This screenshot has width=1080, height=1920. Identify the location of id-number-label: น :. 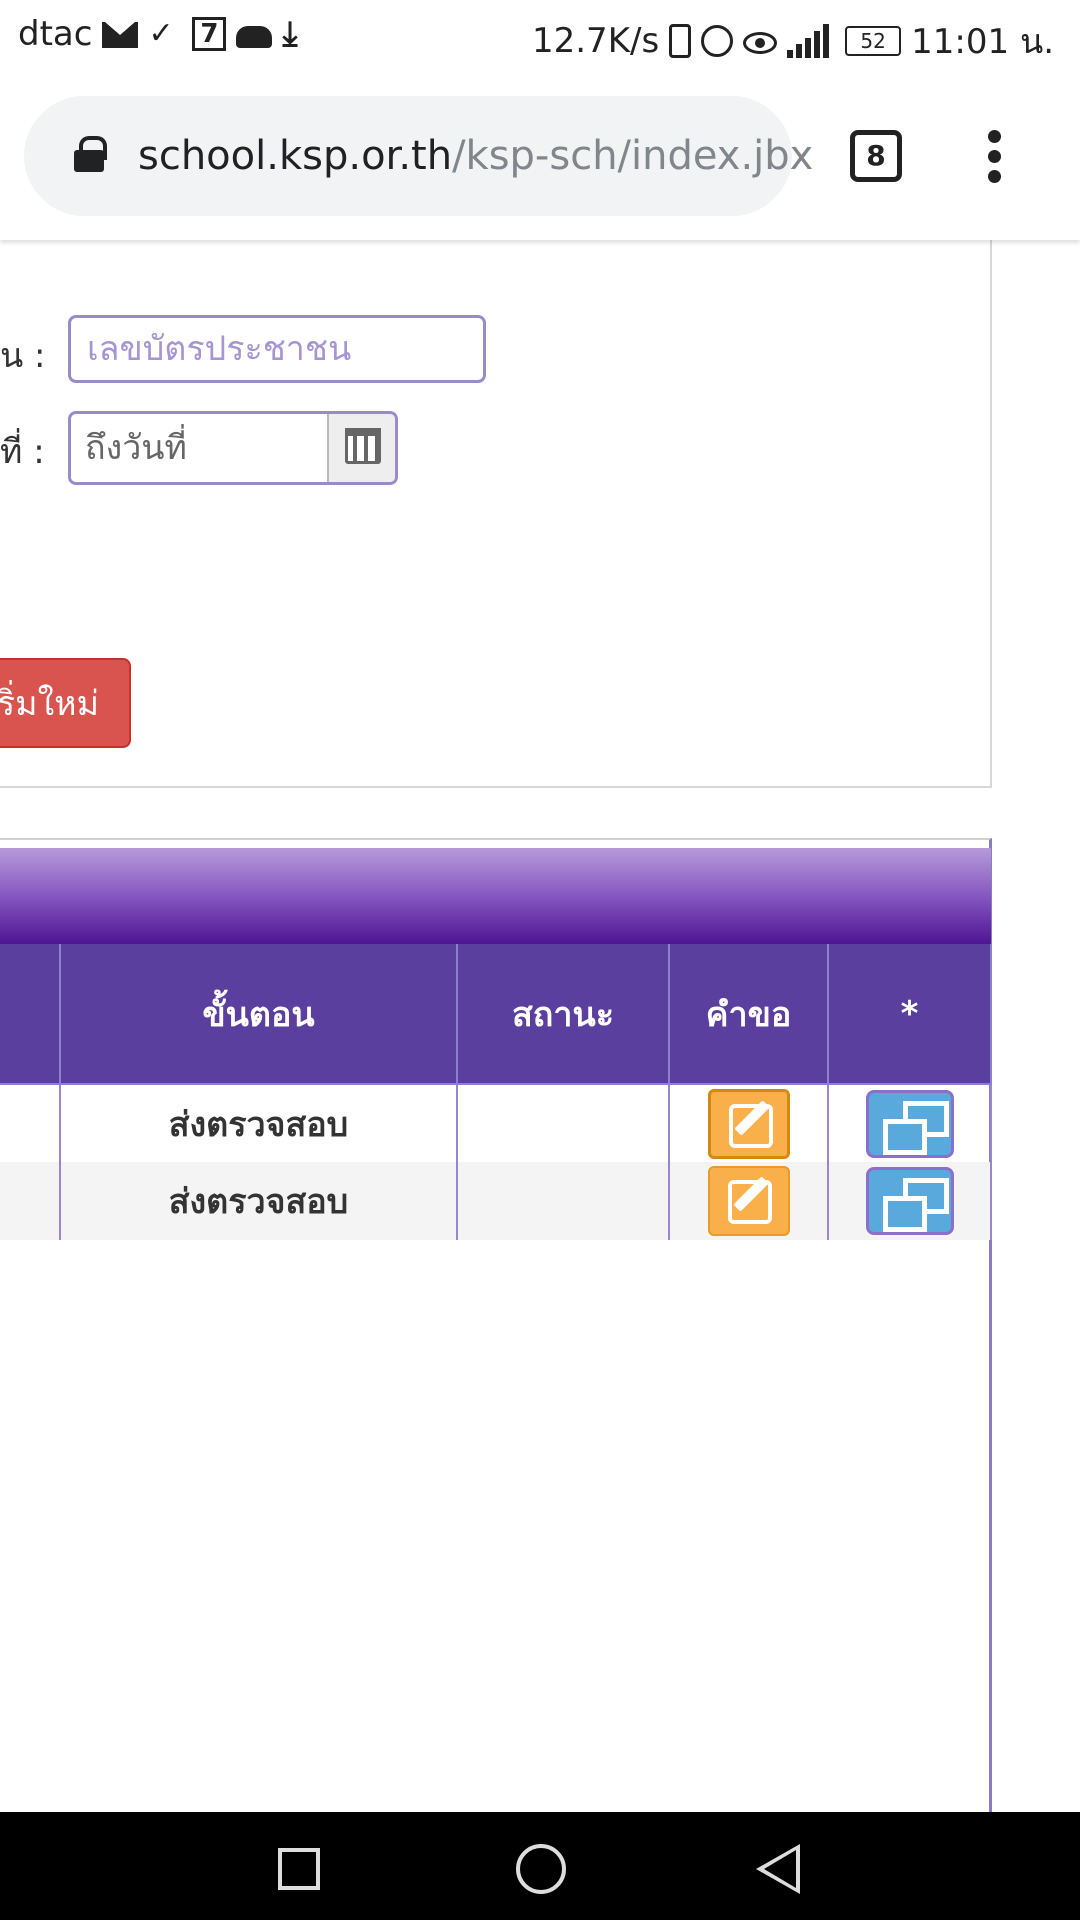
(23, 356).